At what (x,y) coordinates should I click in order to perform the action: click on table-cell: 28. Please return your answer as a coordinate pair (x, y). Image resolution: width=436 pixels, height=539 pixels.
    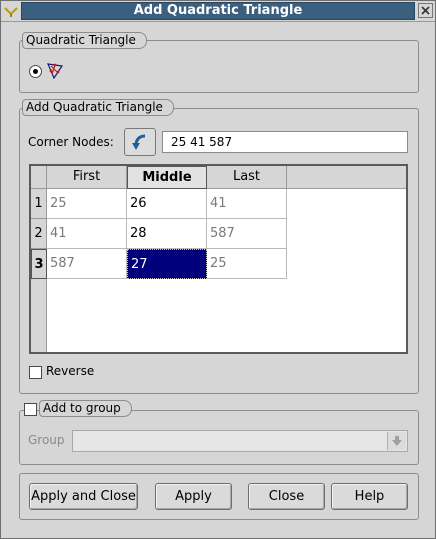
    Looking at the image, I should click on (167, 234).